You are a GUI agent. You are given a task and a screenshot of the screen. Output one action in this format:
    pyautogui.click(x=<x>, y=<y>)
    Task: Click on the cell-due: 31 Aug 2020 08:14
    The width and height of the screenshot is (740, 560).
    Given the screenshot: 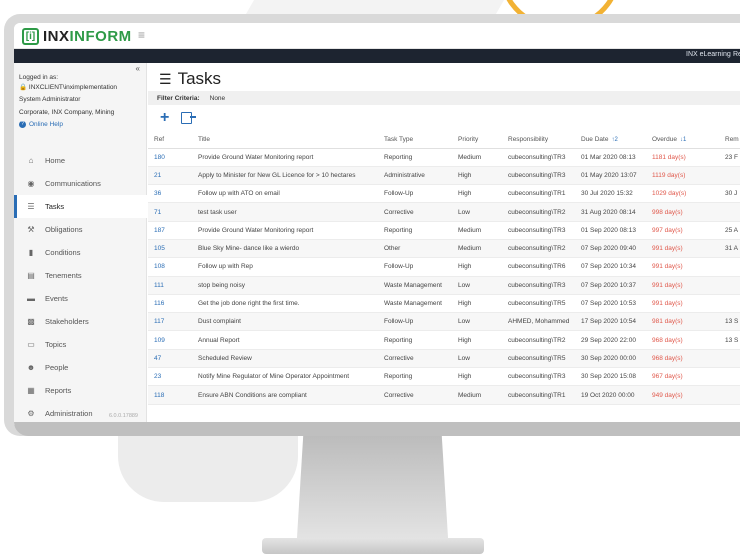 What is the action you would take?
    pyautogui.click(x=610, y=212)
    